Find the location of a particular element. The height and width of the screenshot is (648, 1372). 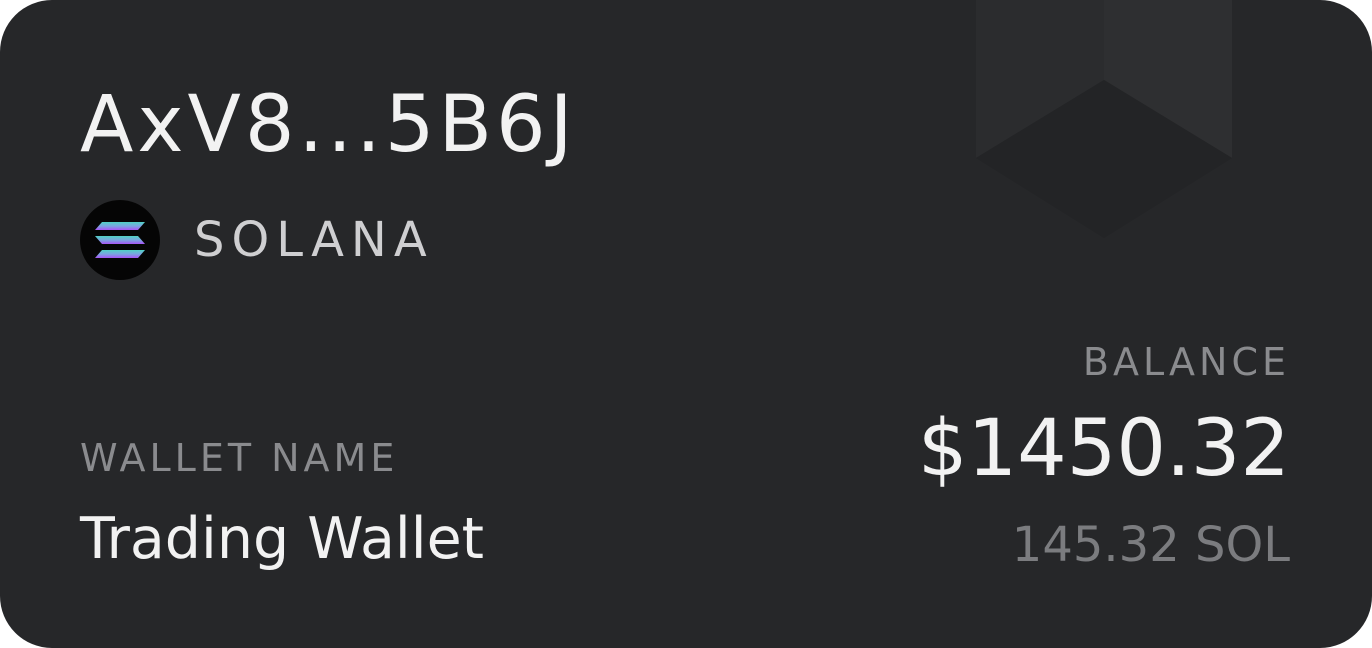

balance-native-value: 145.32 SOL is located at coordinates (1150, 545).